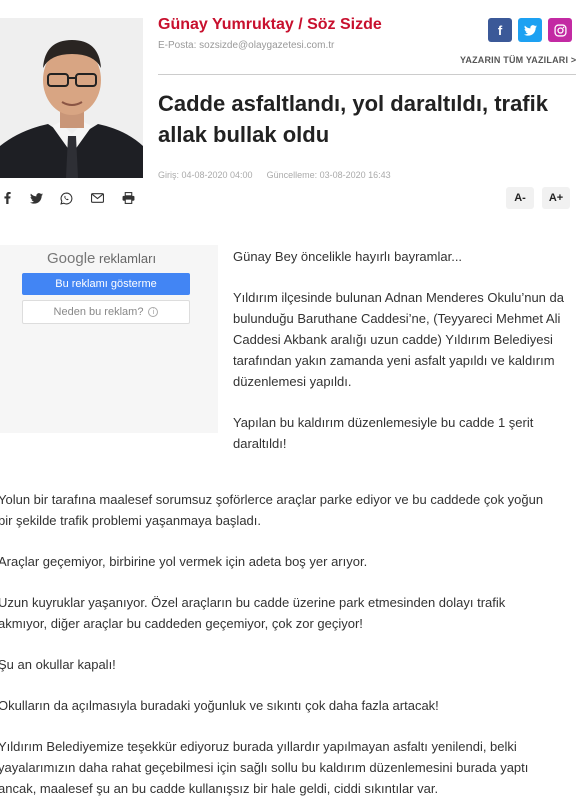  What do you see at coordinates (58, 664) in the screenshot?
I see `paragraph-line: Şu an okullar kapalı!` at bounding box center [58, 664].